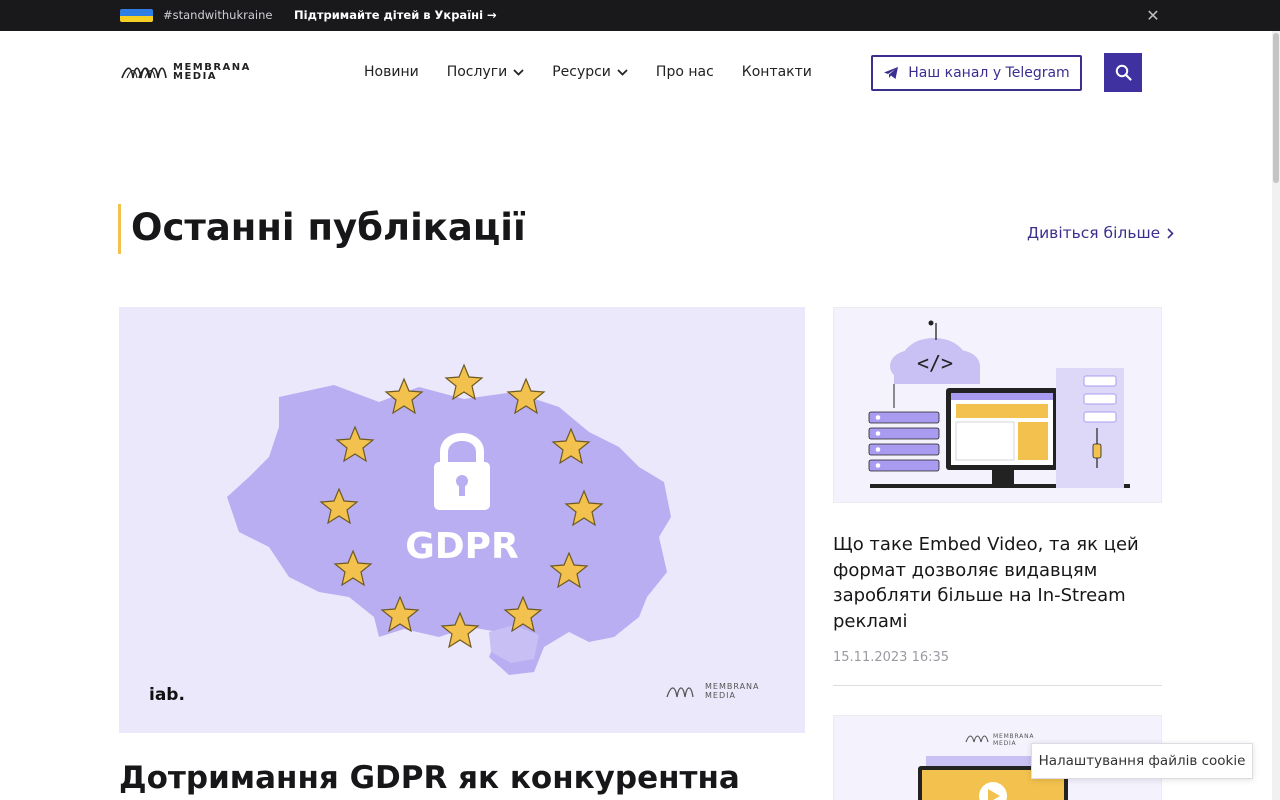 The width and height of the screenshot is (1280, 800). Describe the element at coordinates (477, 72) in the screenshot. I see `nav-label: Послуги` at that location.